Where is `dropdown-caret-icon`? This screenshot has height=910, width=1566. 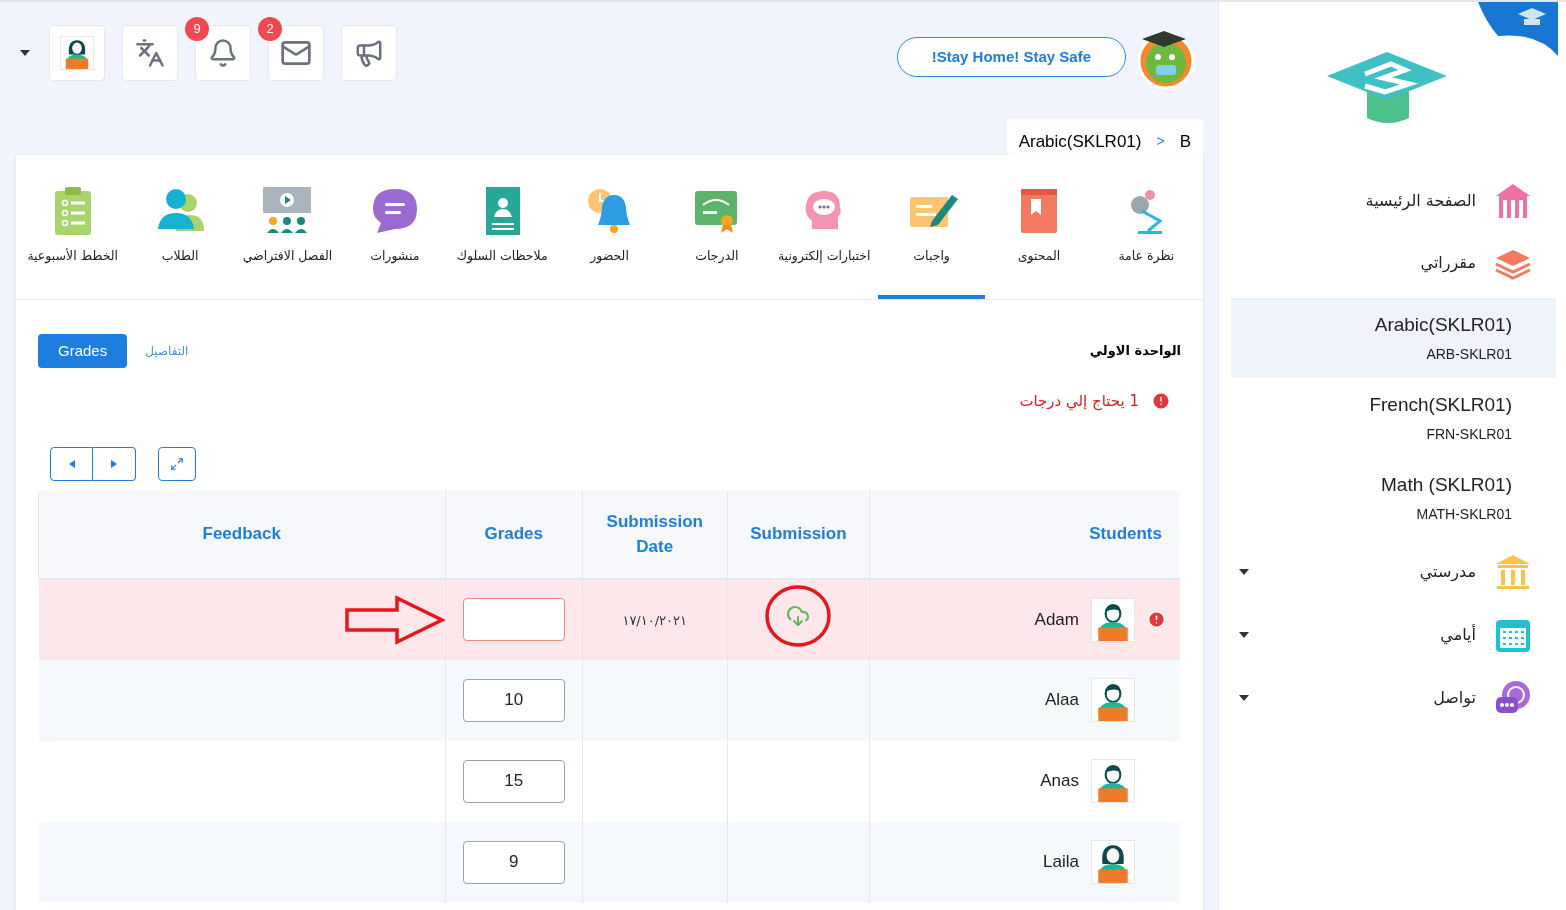 dropdown-caret-icon is located at coordinates (25, 53).